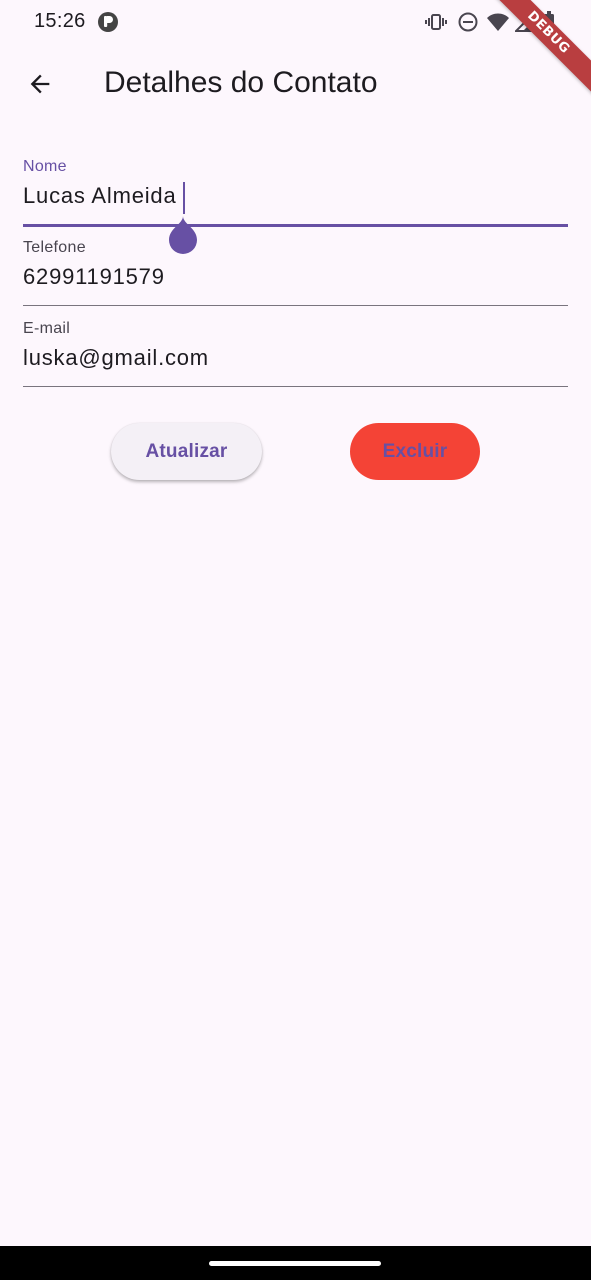  Describe the element at coordinates (436, 22) in the screenshot. I see `vibrate-icon` at that location.